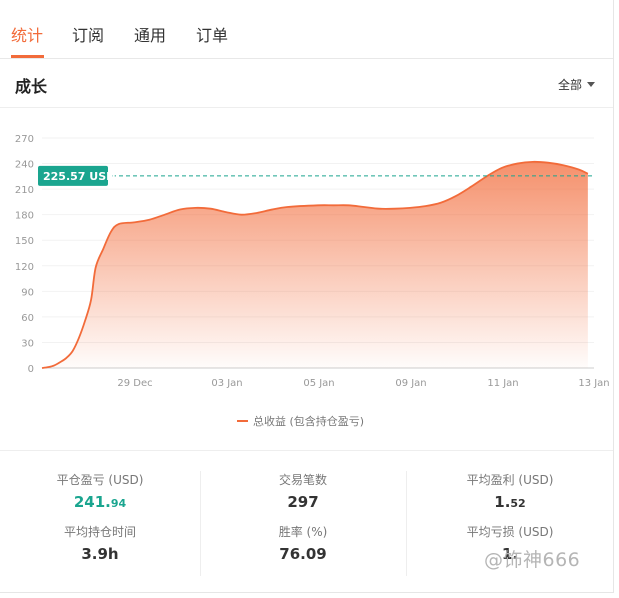 This screenshot has height=598, width=619. What do you see at coordinates (24, 241) in the screenshot?
I see `y-tick-label: 150` at bounding box center [24, 241].